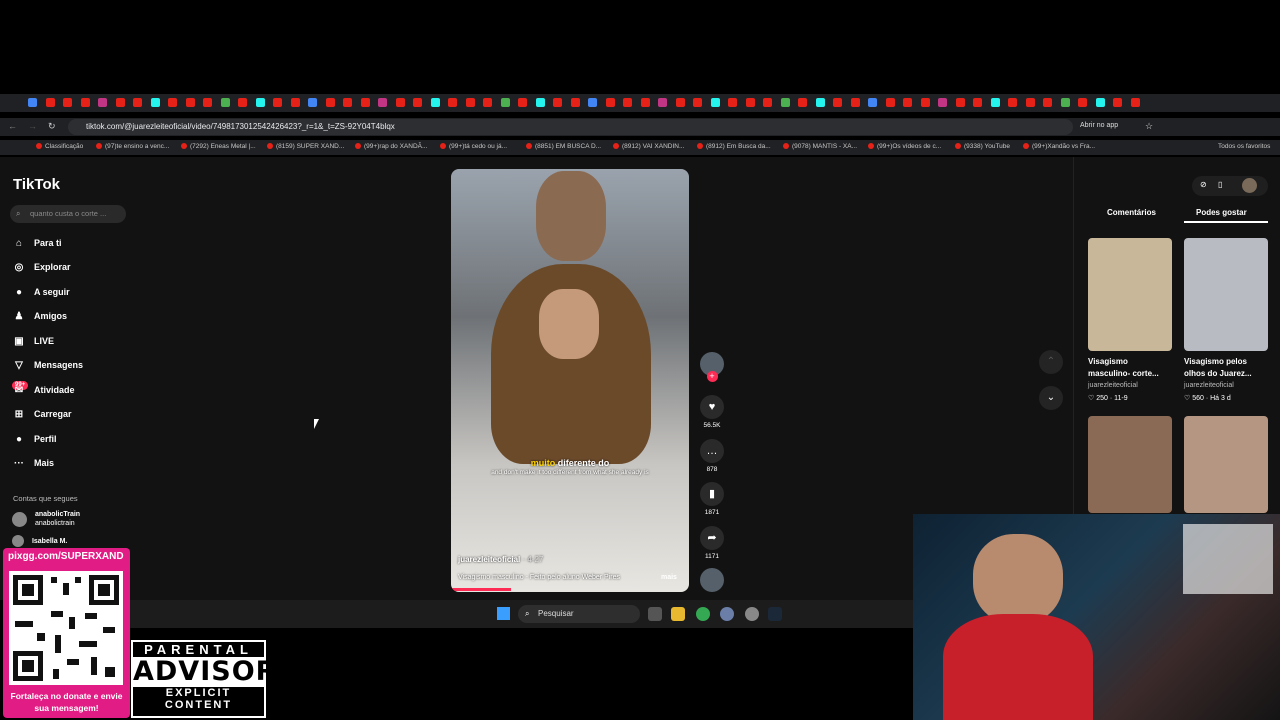 The height and width of the screenshot is (720, 1280). What do you see at coordinates (43, 390) in the screenshot?
I see `sidebar-item-atividade: ✉ Atividade` at bounding box center [43, 390].